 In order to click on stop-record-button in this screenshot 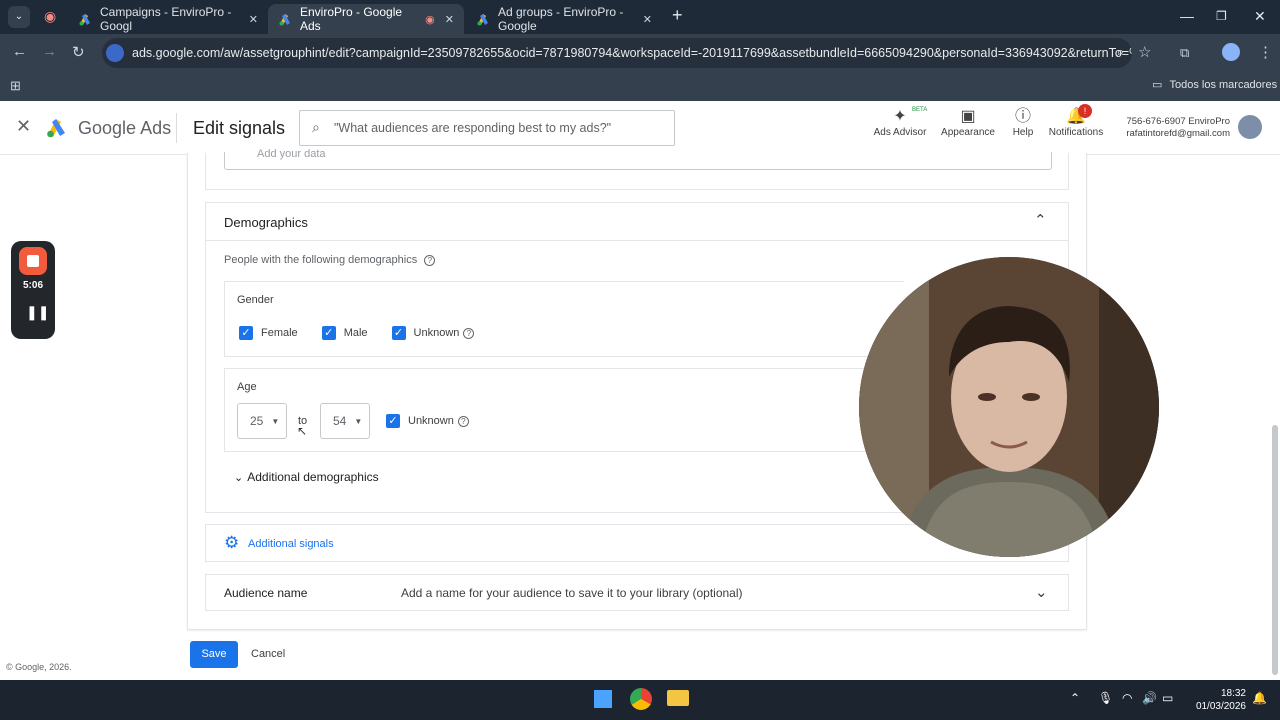, I will do `click(33, 261)`.